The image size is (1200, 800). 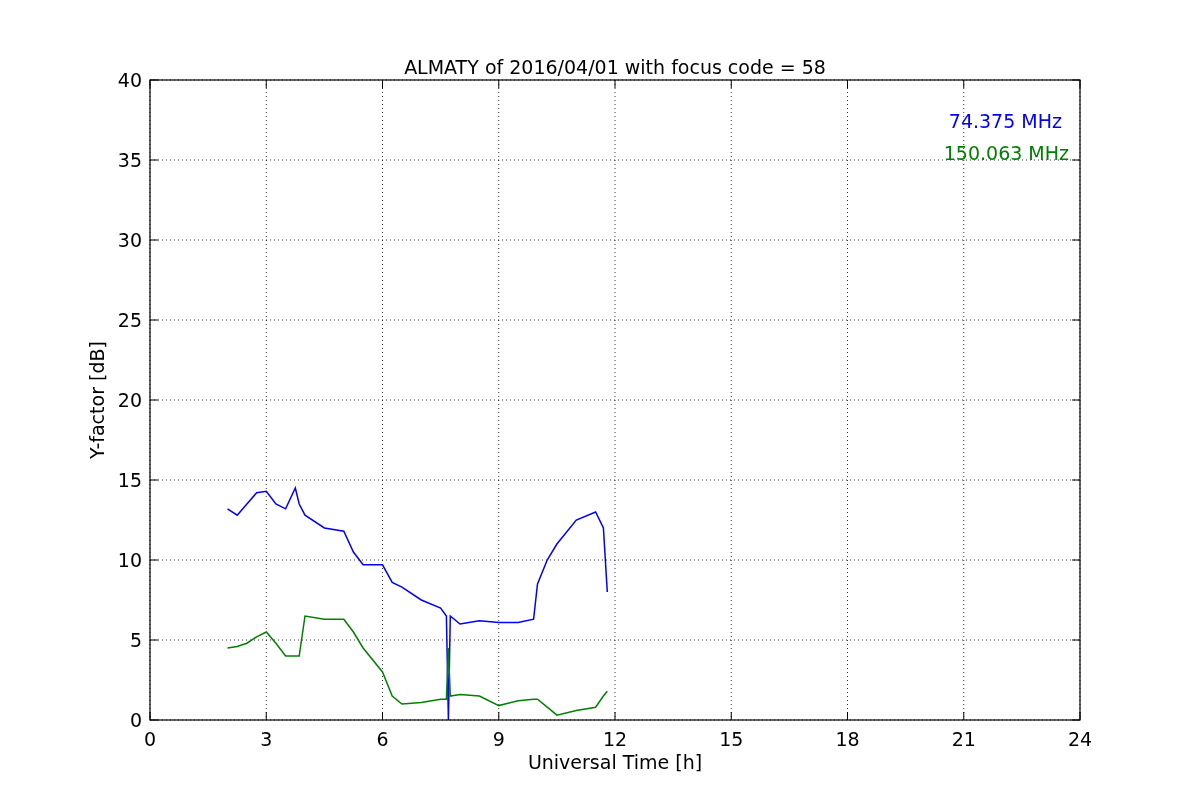 I want to click on x-tick-label: 24, so click(x=1080, y=739).